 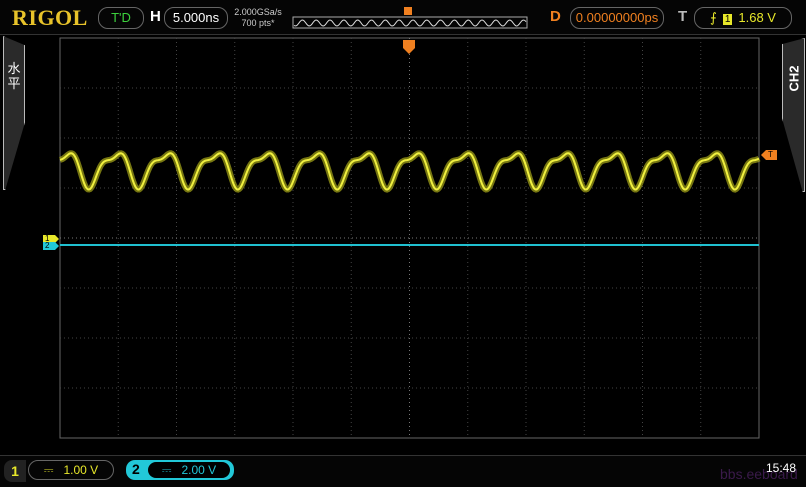 What do you see at coordinates (781, 468) in the screenshot?
I see `clock: 15:48` at bounding box center [781, 468].